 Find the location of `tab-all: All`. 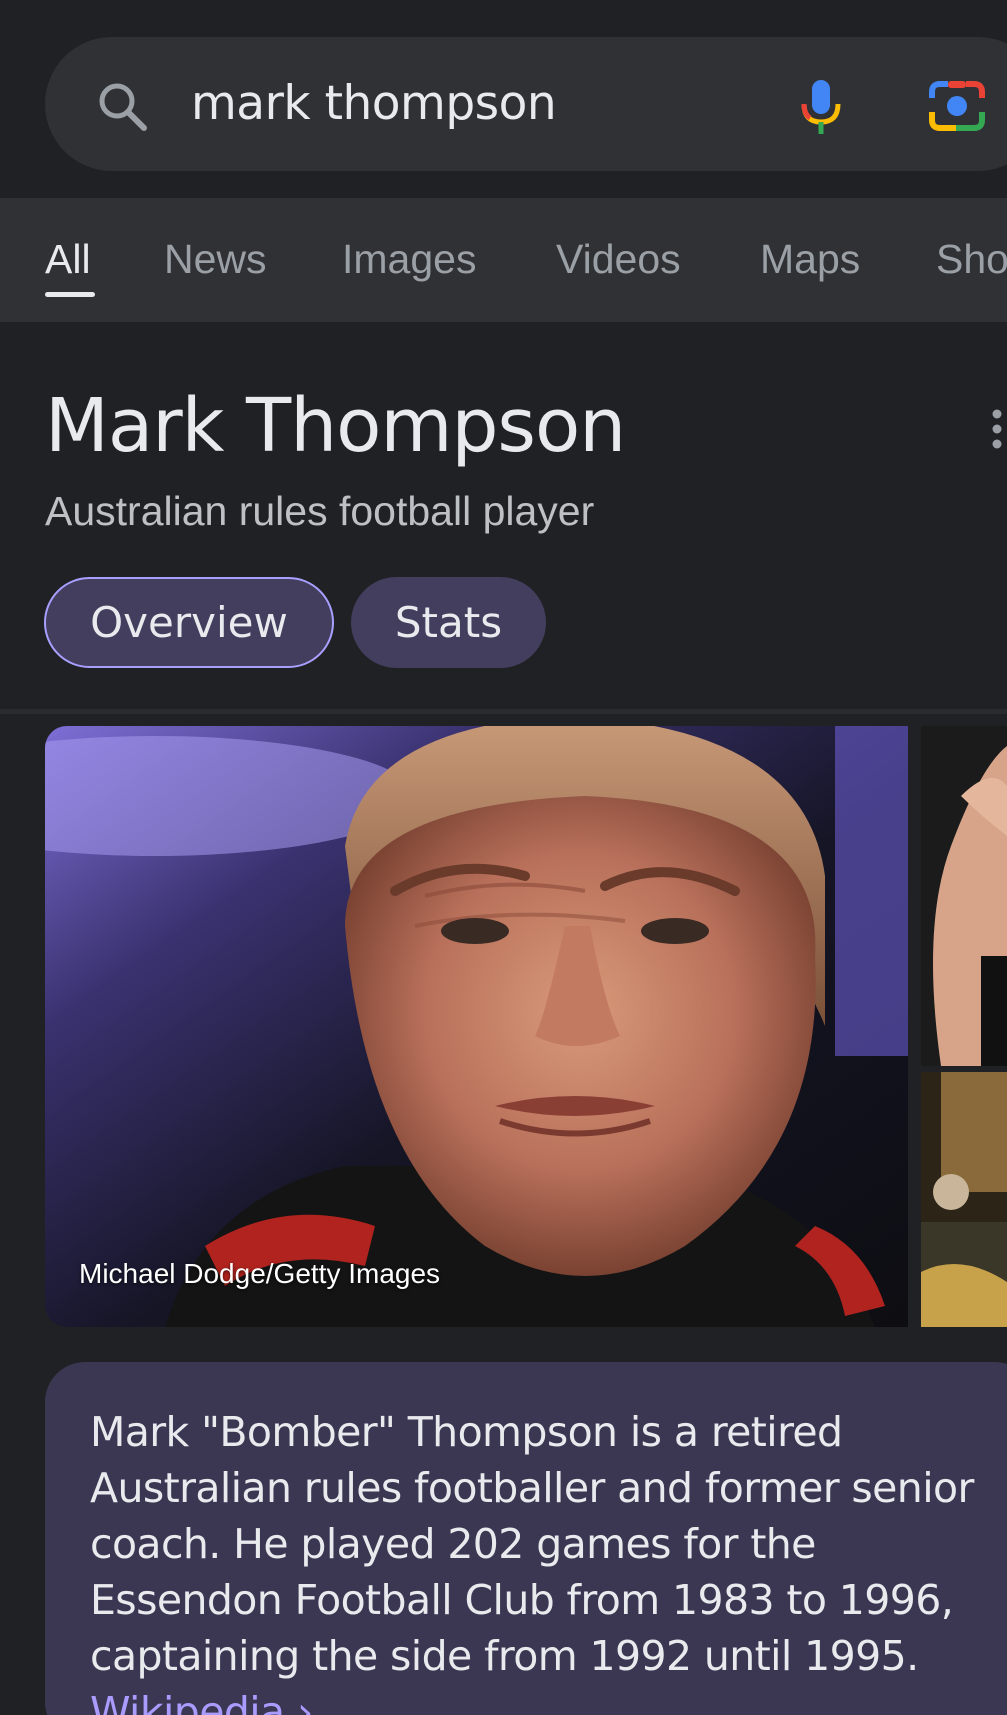

tab-all: All is located at coordinates (68, 259).